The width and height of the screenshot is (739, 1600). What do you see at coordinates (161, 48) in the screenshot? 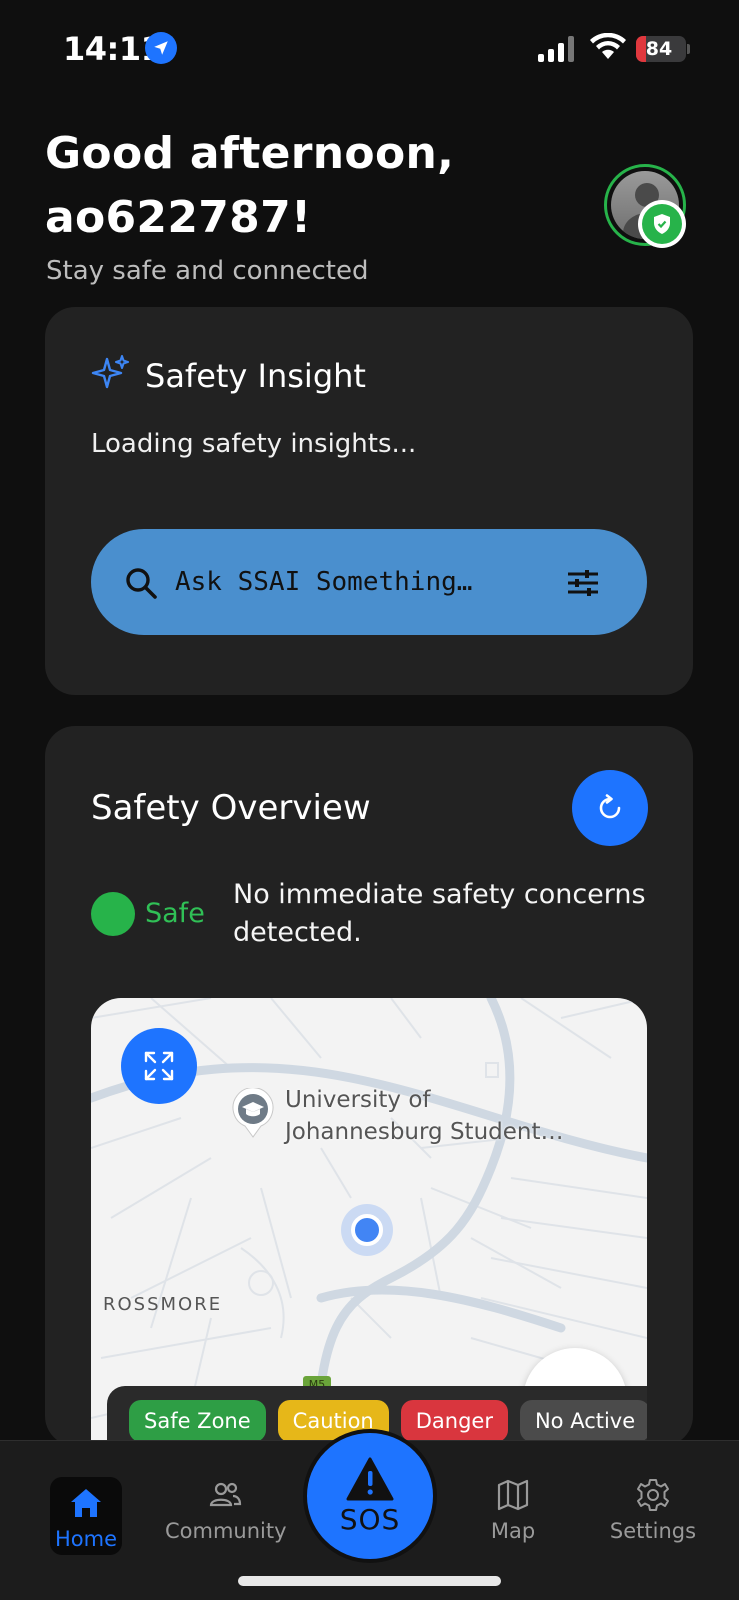
I see `location-arrow-icon` at bounding box center [161, 48].